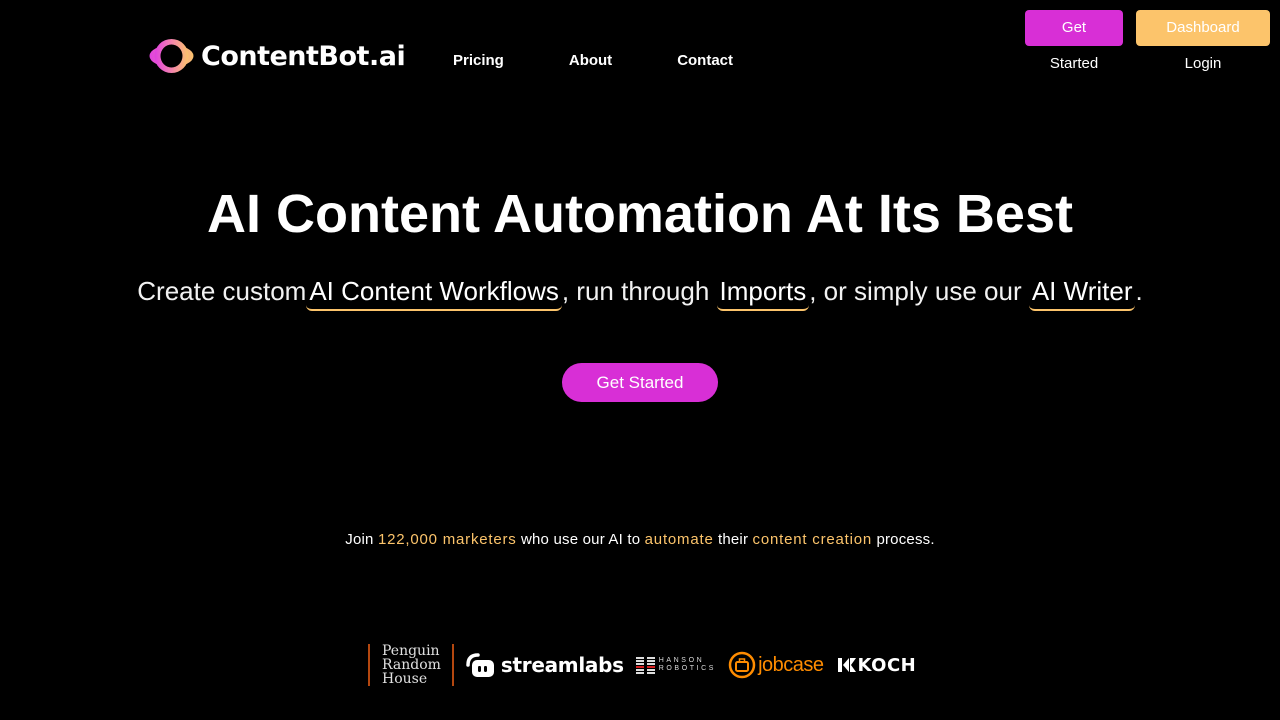 This screenshot has height=720, width=1280. I want to click on subtitle-text: , run through, so click(639, 291).